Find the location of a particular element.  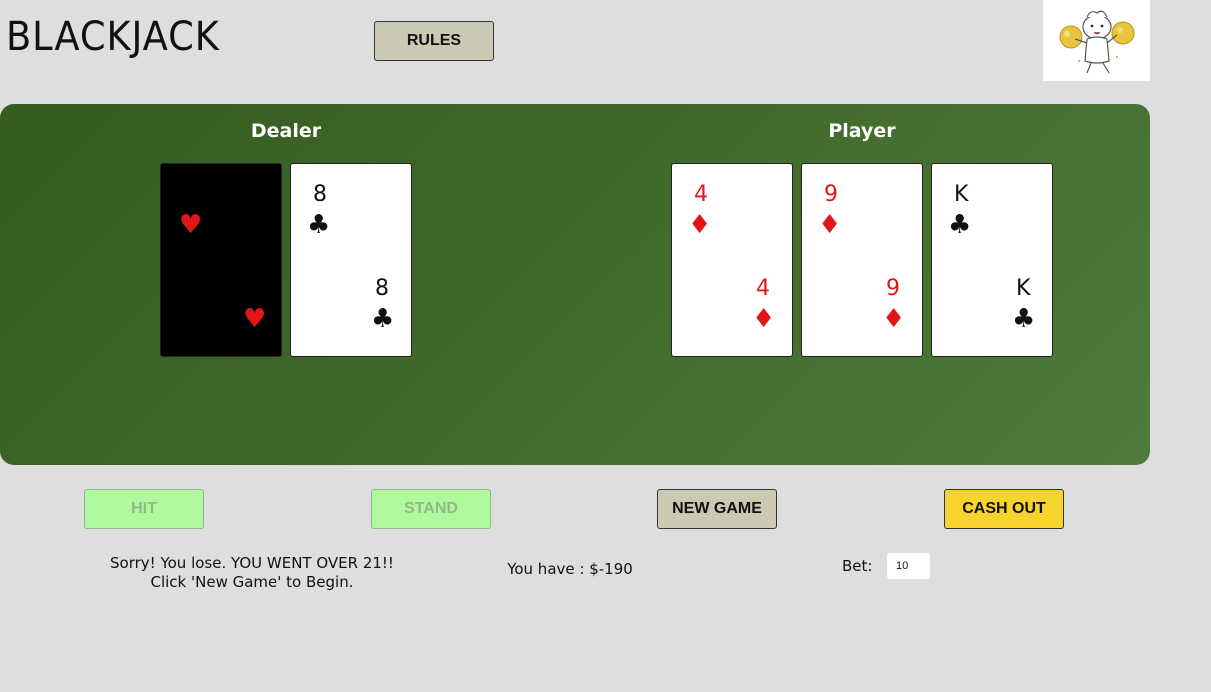

game-message-line1: Sorry! You lose. YOU WENT OVER 21!! is located at coordinates (252, 563).